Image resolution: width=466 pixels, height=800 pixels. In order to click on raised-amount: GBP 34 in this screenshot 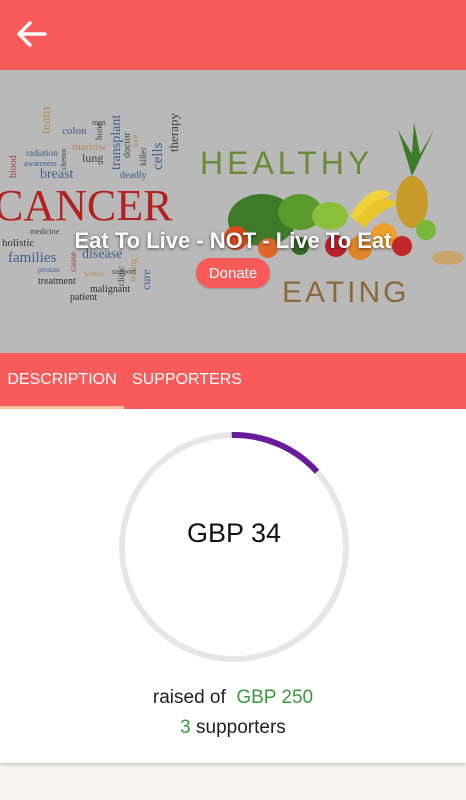, I will do `click(234, 533)`.